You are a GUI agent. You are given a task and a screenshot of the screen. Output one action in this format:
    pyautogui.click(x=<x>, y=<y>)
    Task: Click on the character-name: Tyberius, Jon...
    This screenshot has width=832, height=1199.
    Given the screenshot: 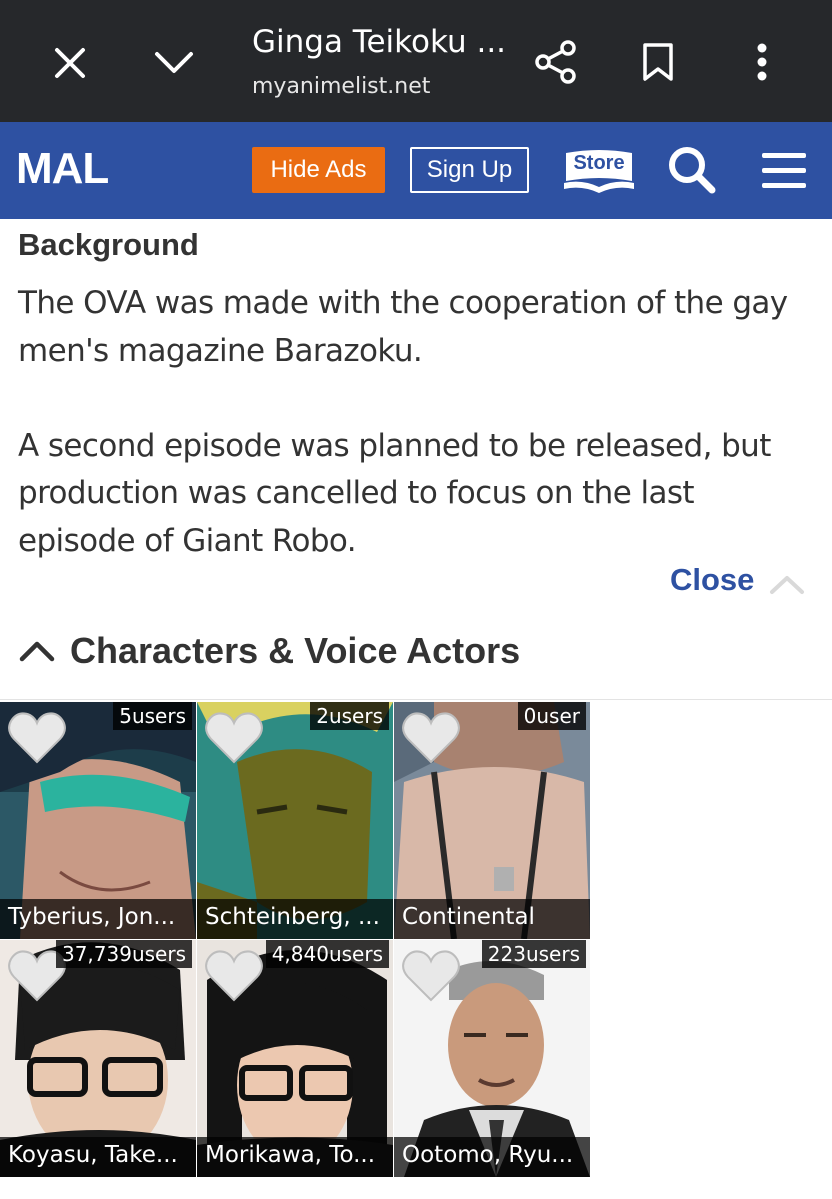 What is the action you would take?
    pyautogui.click(x=98, y=919)
    